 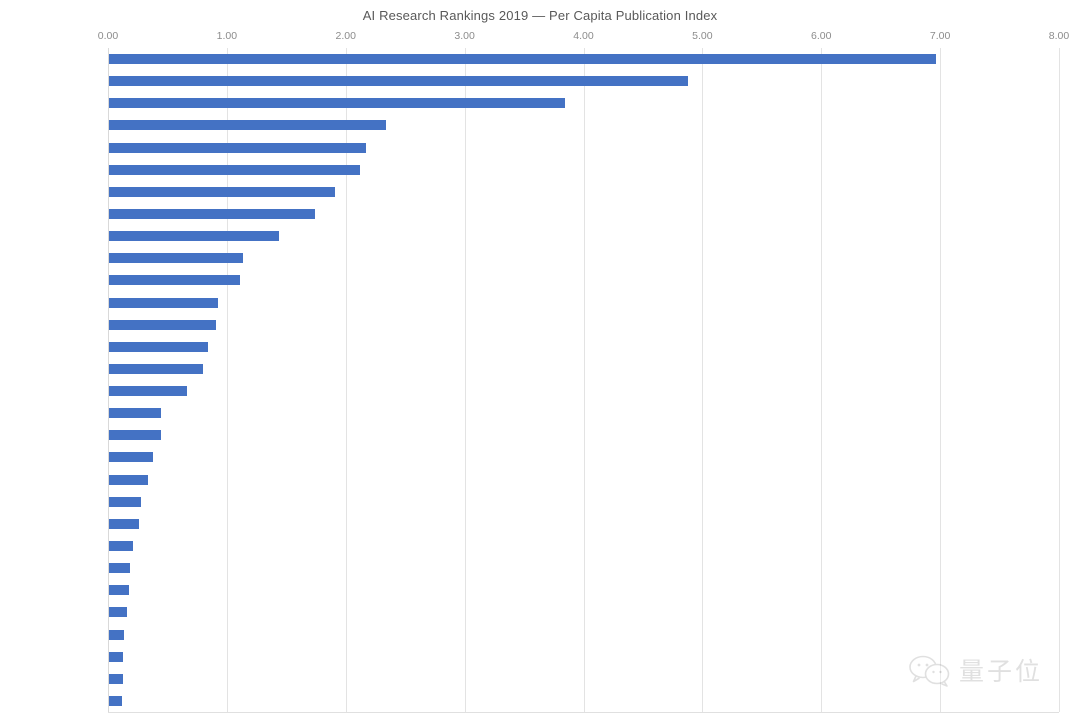 I want to click on bar-row: 21. Cyprus, so click(x=583, y=502).